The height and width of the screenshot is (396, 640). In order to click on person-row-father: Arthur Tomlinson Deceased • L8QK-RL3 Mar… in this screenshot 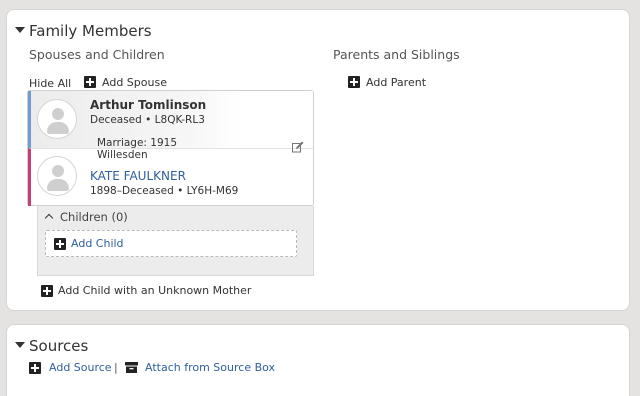, I will do `click(170, 120)`.